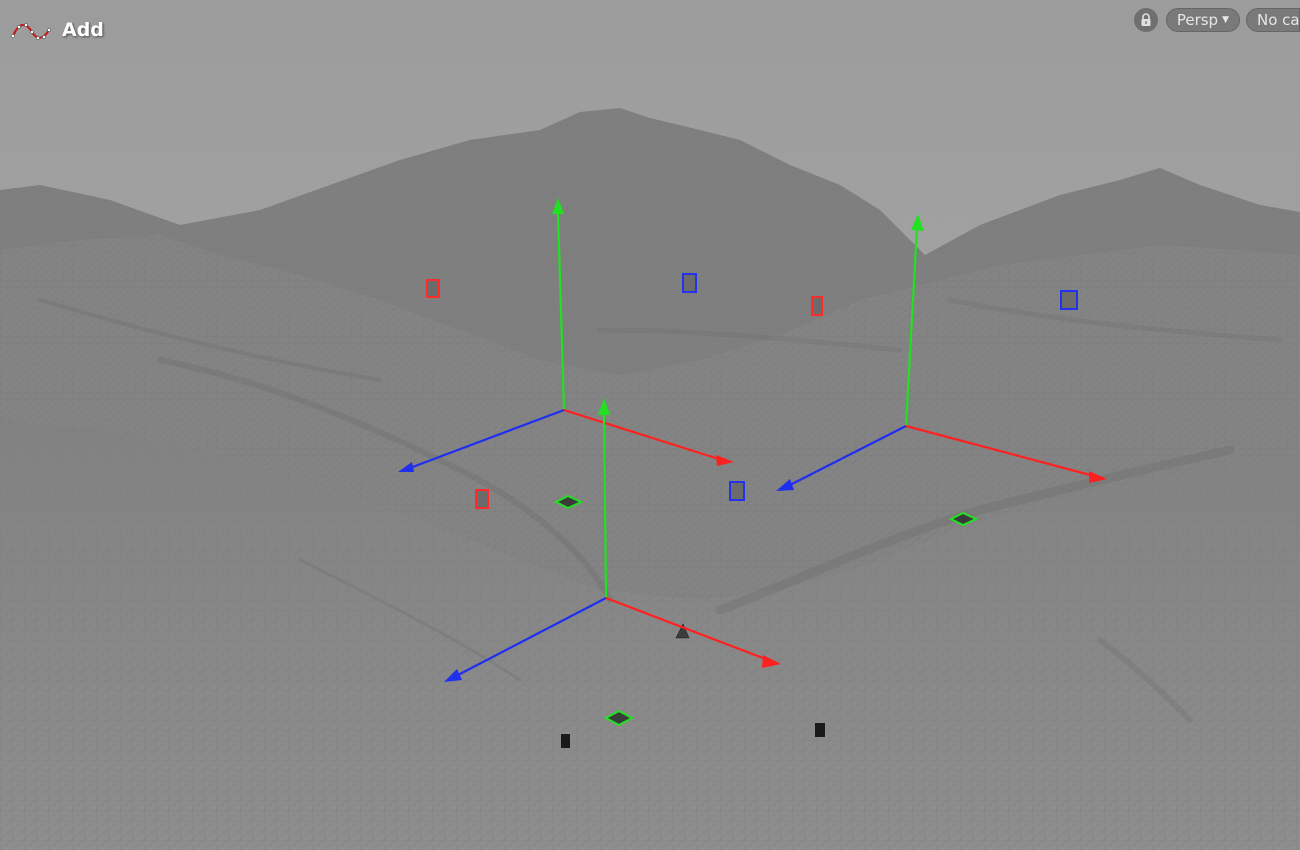  What do you see at coordinates (1197, 20) in the screenshot?
I see `view-label: Persp` at bounding box center [1197, 20].